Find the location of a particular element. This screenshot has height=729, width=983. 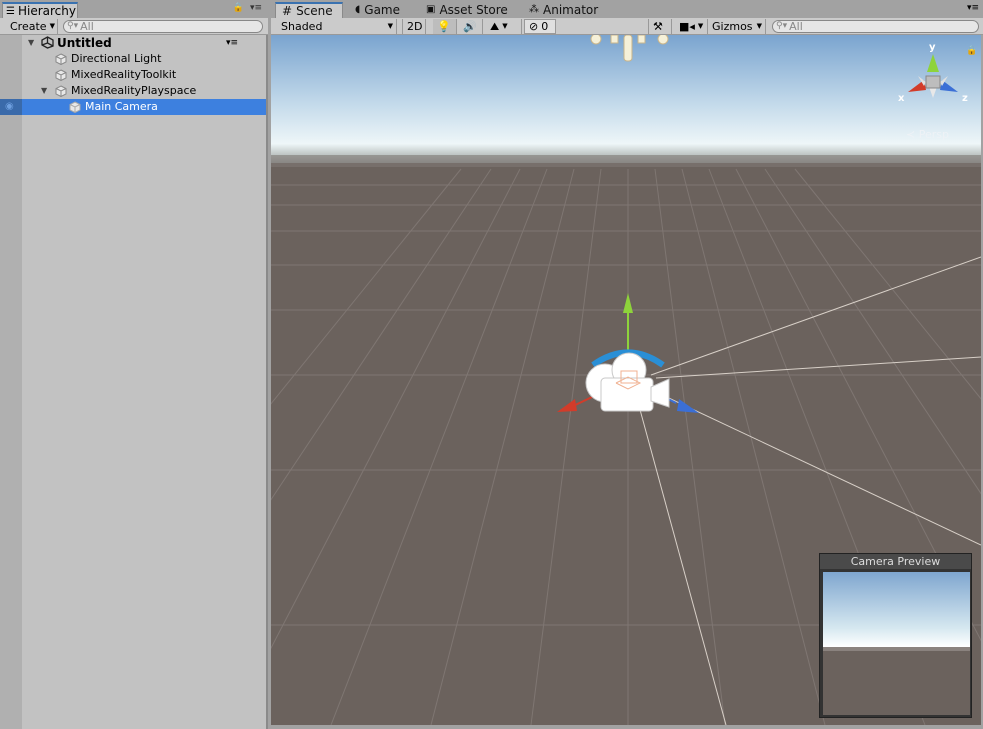

effects-dropdown: ⛰ ▼ is located at coordinates (504, 26).